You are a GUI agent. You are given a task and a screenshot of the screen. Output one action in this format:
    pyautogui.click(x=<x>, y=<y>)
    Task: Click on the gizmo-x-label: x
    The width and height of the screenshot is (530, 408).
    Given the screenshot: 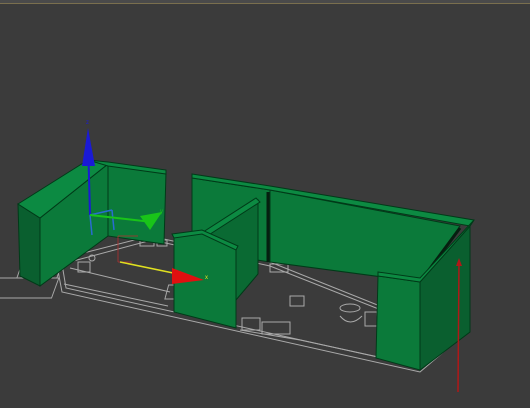 What is the action you would take?
    pyautogui.click(x=206, y=278)
    